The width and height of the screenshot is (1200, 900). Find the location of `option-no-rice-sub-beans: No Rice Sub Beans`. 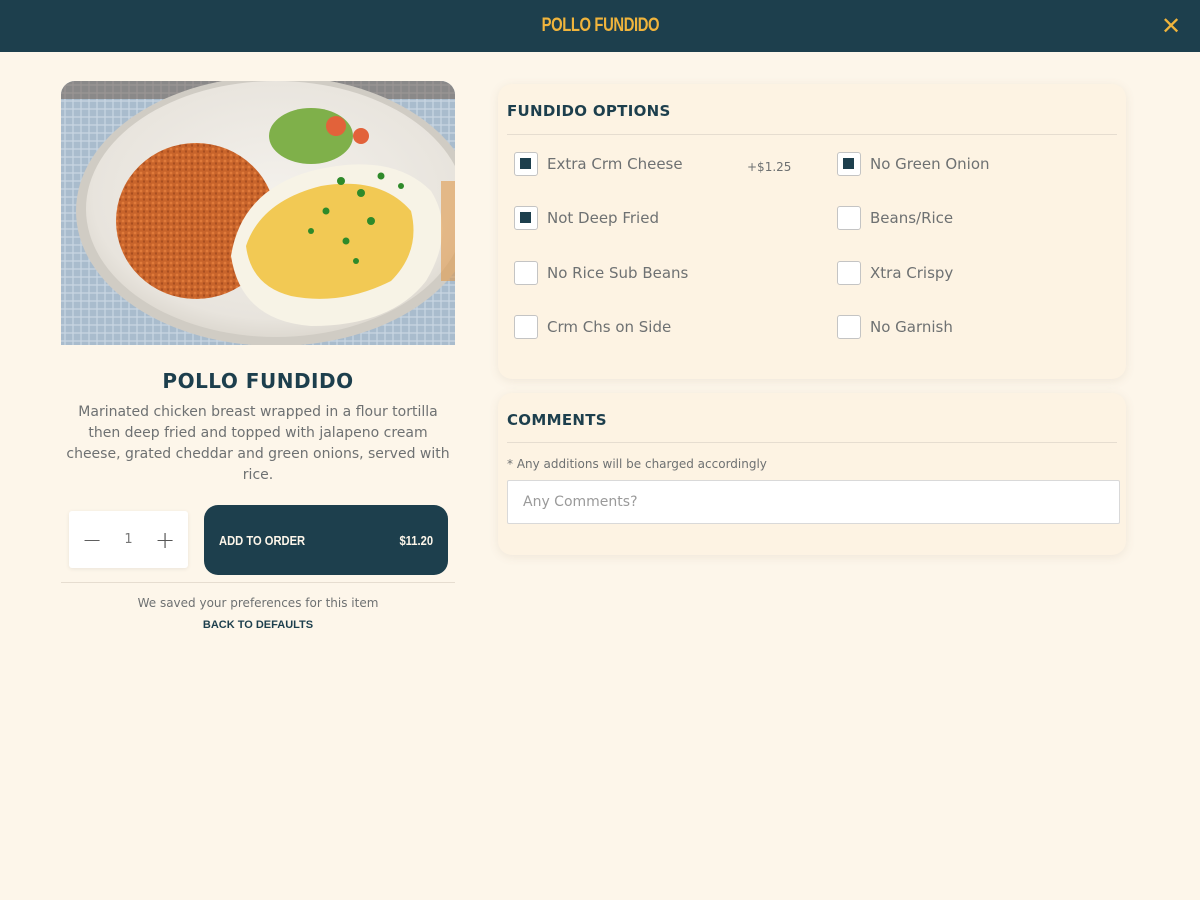

option-no-rice-sub-beans: No Rice Sub Beans is located at coordinates (601, 273).